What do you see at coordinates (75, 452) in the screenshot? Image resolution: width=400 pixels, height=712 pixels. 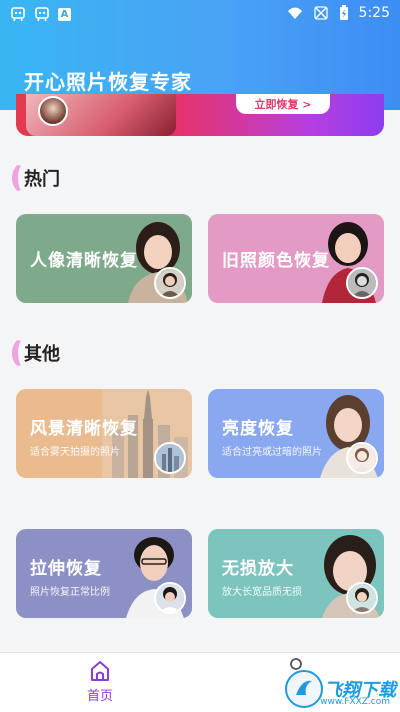 I see `card-subtitle: 适合雾天拍摄的照片` at bounding box center [75, 452].